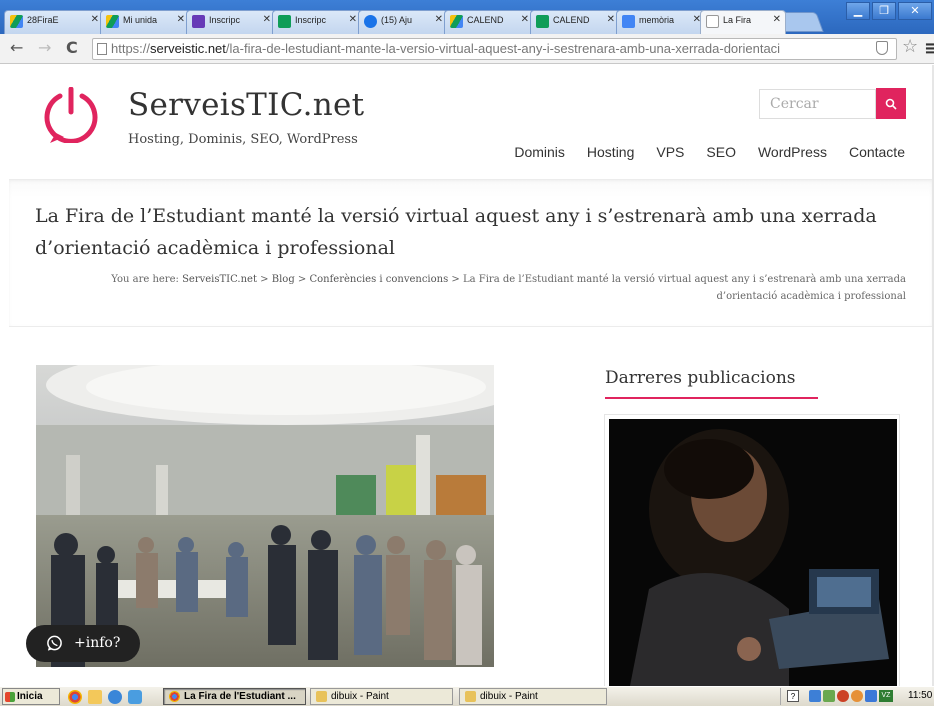  What do you see at coordinates (243, 139) in the screenshot?
I see `site-tagline: Hosting, Dominis, SEO, WordPress` at bounding box center [243, 139].